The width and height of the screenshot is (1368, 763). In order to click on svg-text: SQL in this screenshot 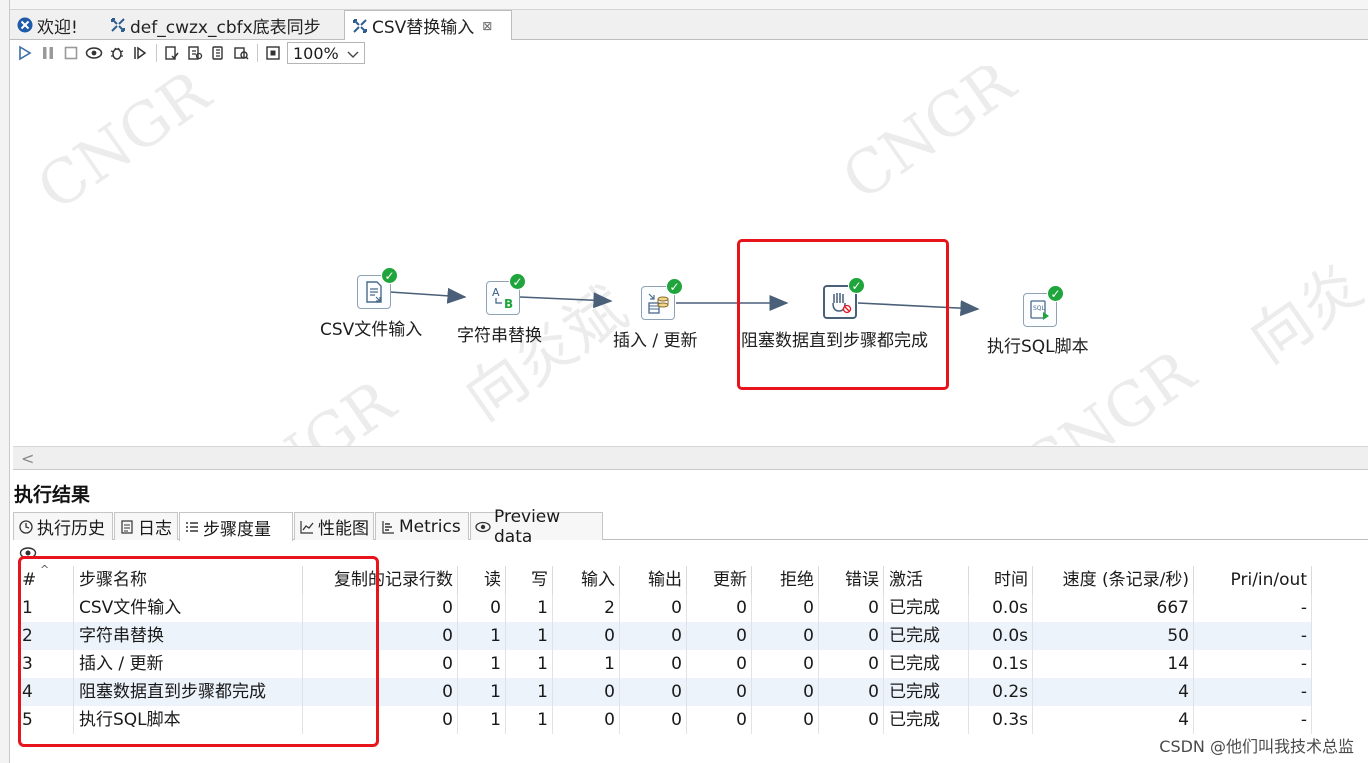, I will do `click(1039, 308)`.